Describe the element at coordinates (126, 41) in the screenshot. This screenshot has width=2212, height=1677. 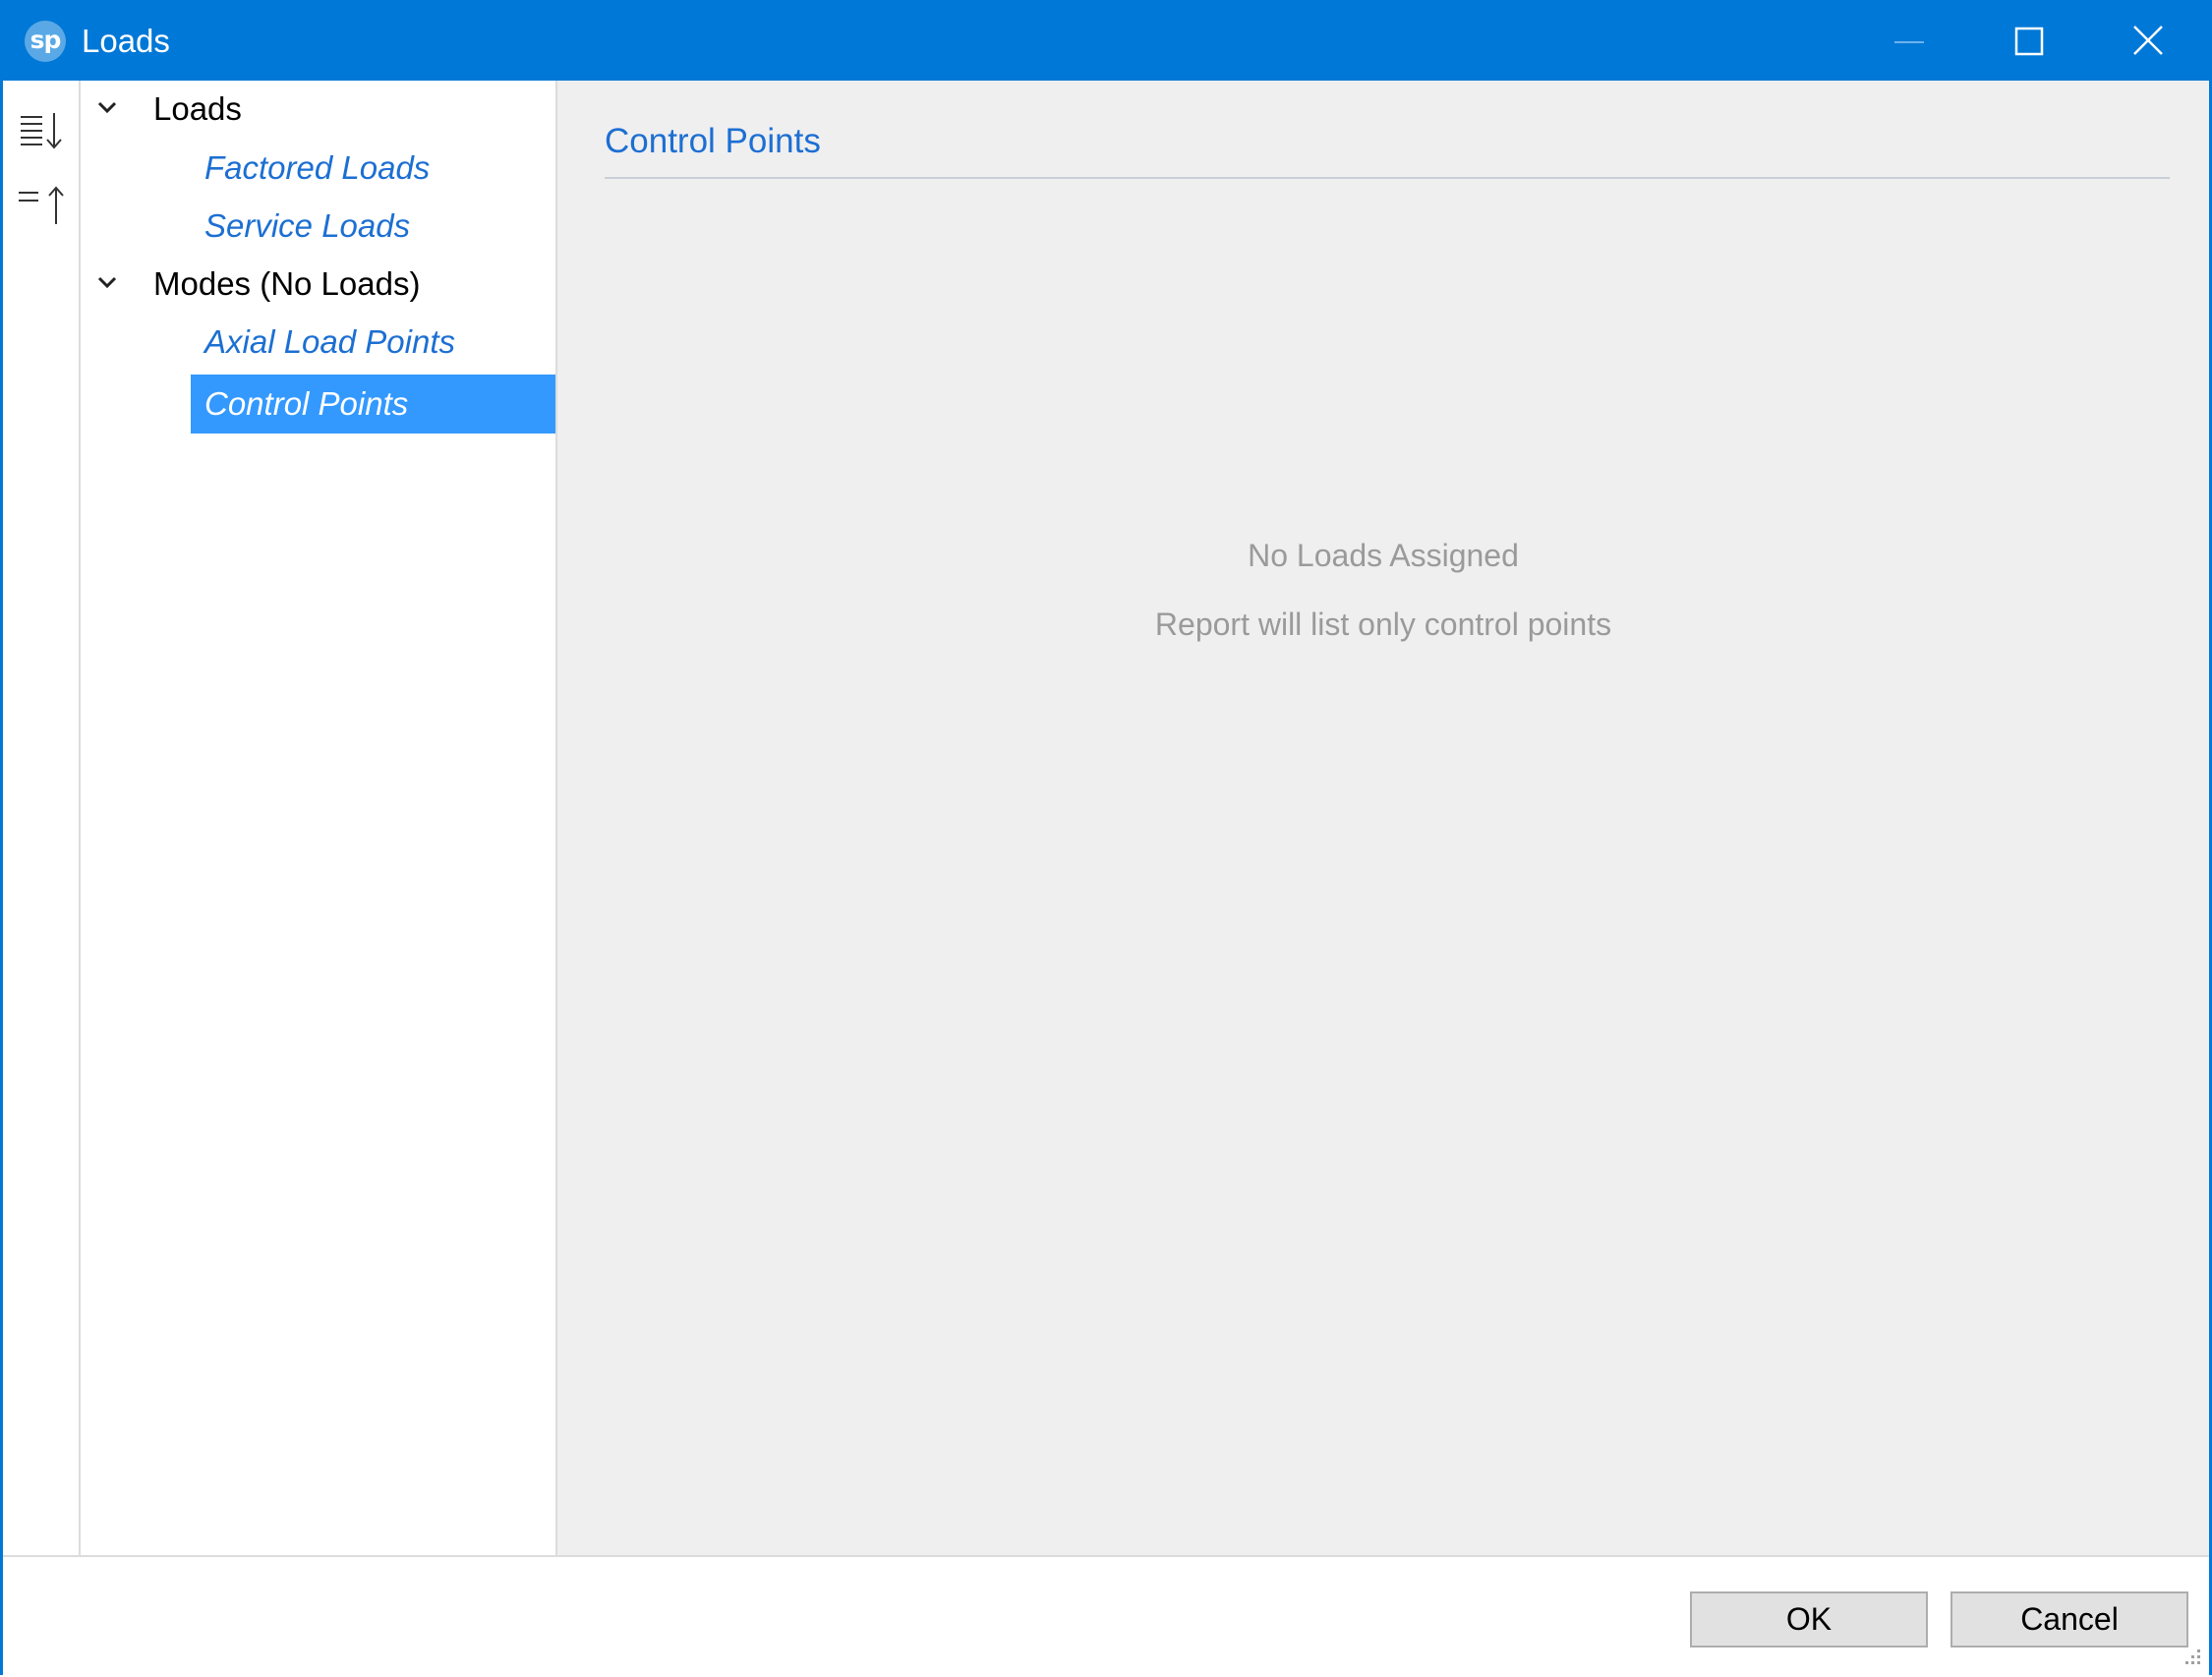
I see `window-title: Loads` at that location.